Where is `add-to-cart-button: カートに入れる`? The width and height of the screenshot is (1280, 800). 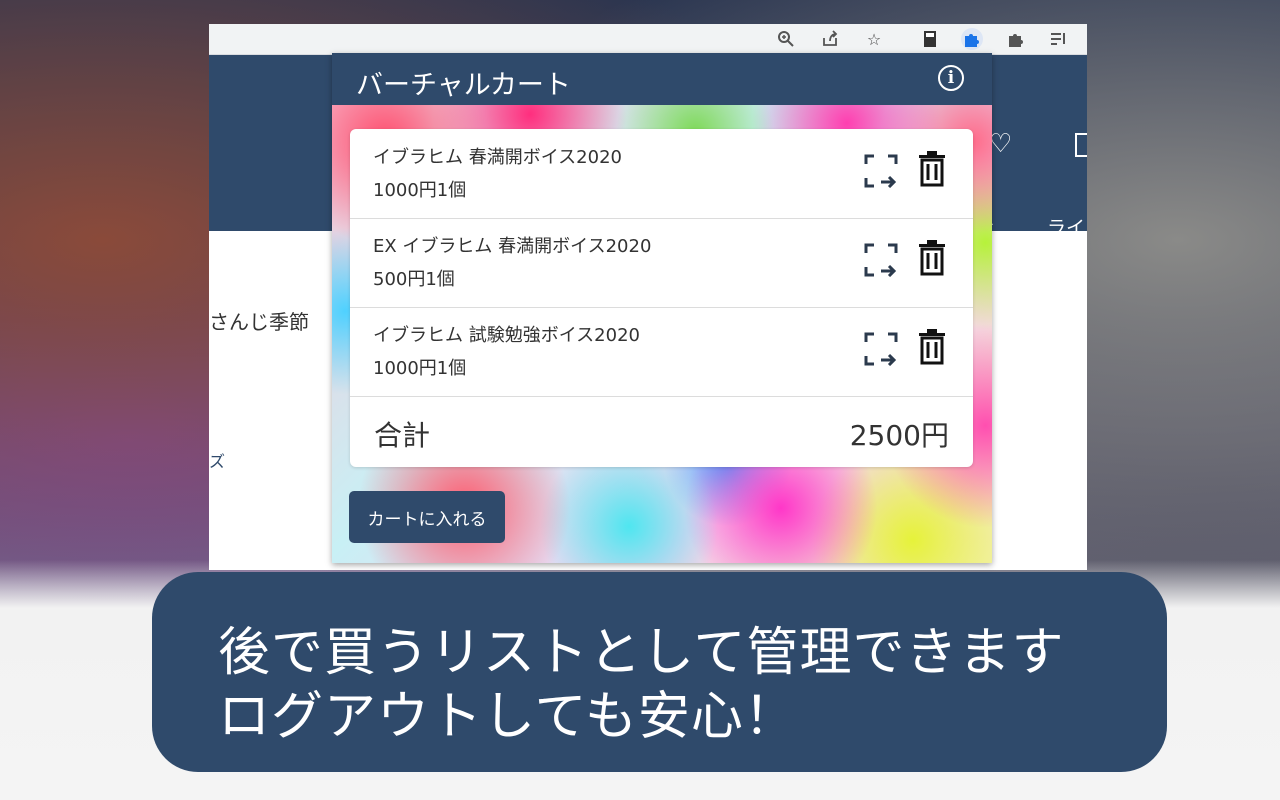 add-to-cart-button: カートに入れる is located at coordinates (427, 517).